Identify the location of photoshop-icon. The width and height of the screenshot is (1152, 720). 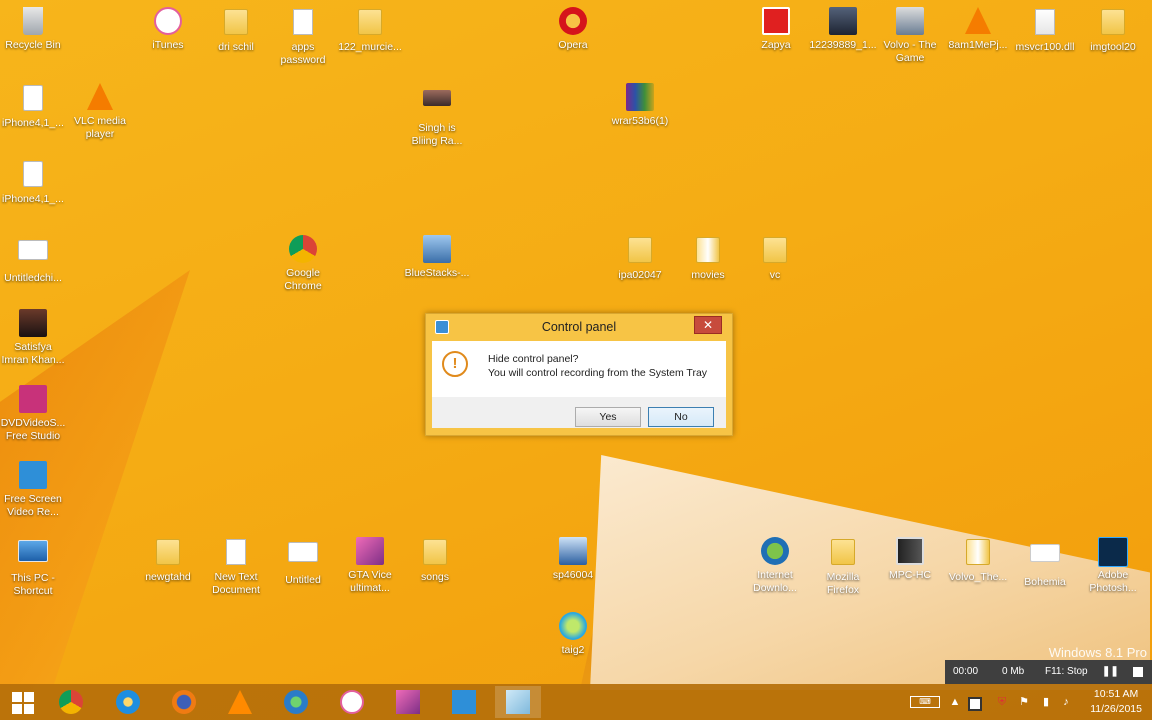
(1113, 552).